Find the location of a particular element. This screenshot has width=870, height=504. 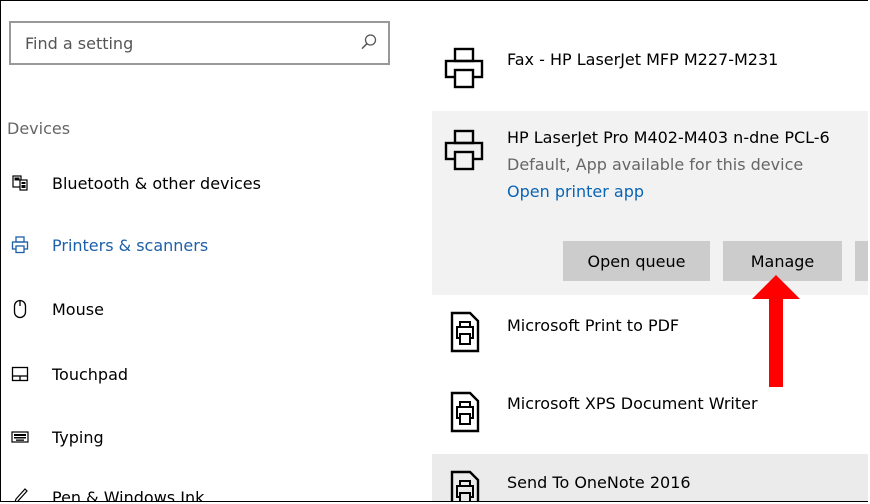

search-box is located at coordinates (199, 43).